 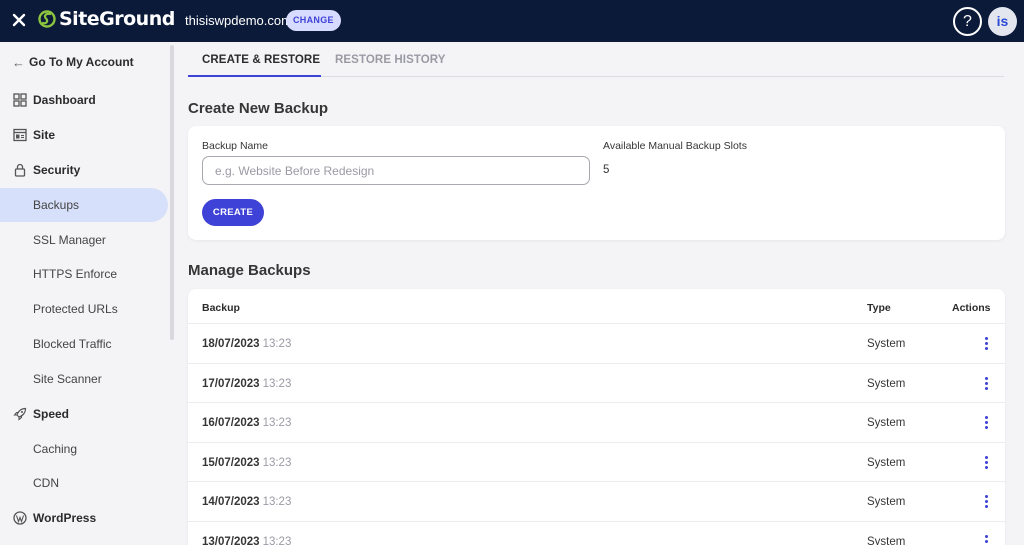 What do you see at coordinates (606, 170) in the screenshot?
I see `slots-value: 5` at bounding box center [606, 170].